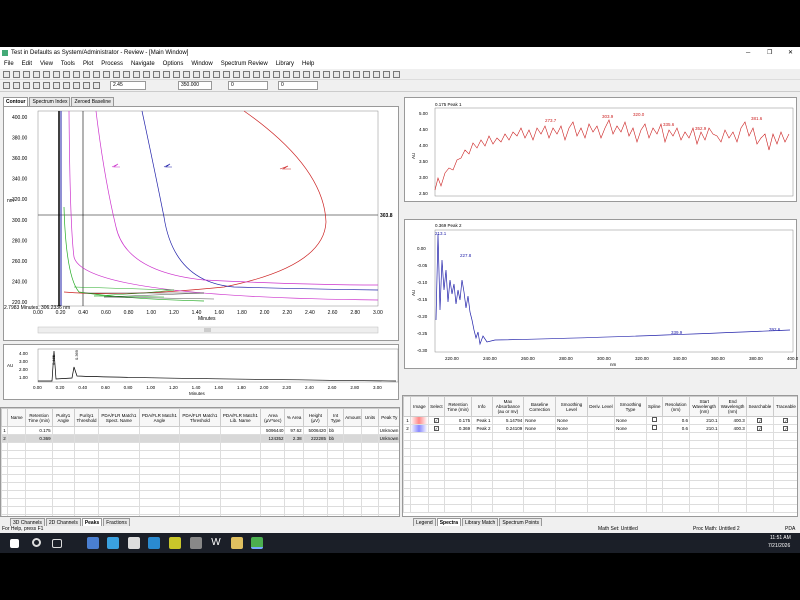  Describe the element at coordinates (294, 417) in the screenshot. I see `peaks-column-header: % Area` at that location.